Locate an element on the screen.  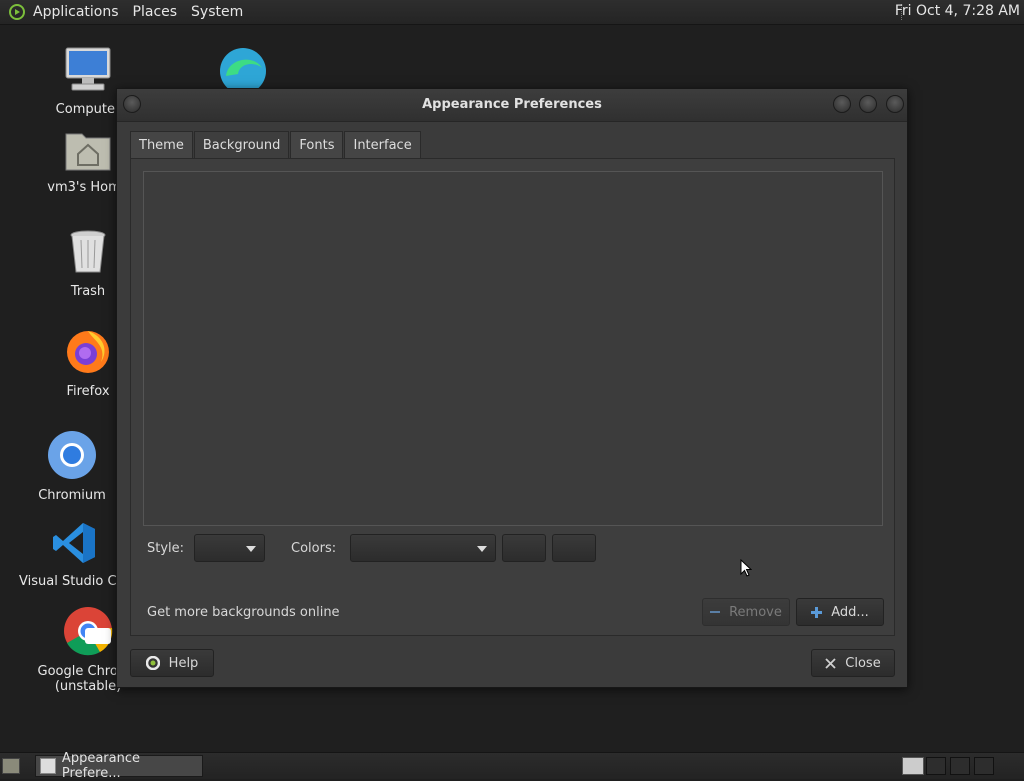
menu-logo-icon is located at coordinates (17, 12).